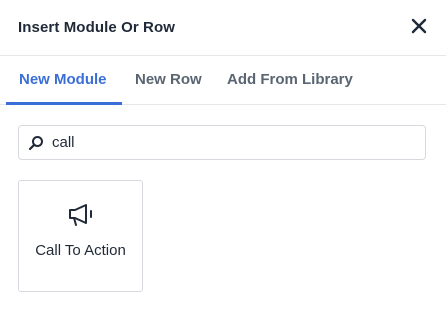 The image size is (446, 323). I want to click on search-box, so click(222, 142).